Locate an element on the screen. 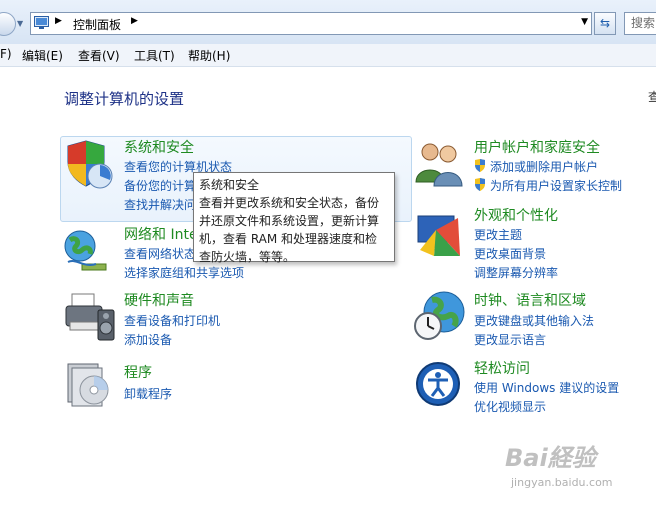 Image resolution: width=656 pixels, height=508 pixels. users-icon is located at coordinates (439, 165).